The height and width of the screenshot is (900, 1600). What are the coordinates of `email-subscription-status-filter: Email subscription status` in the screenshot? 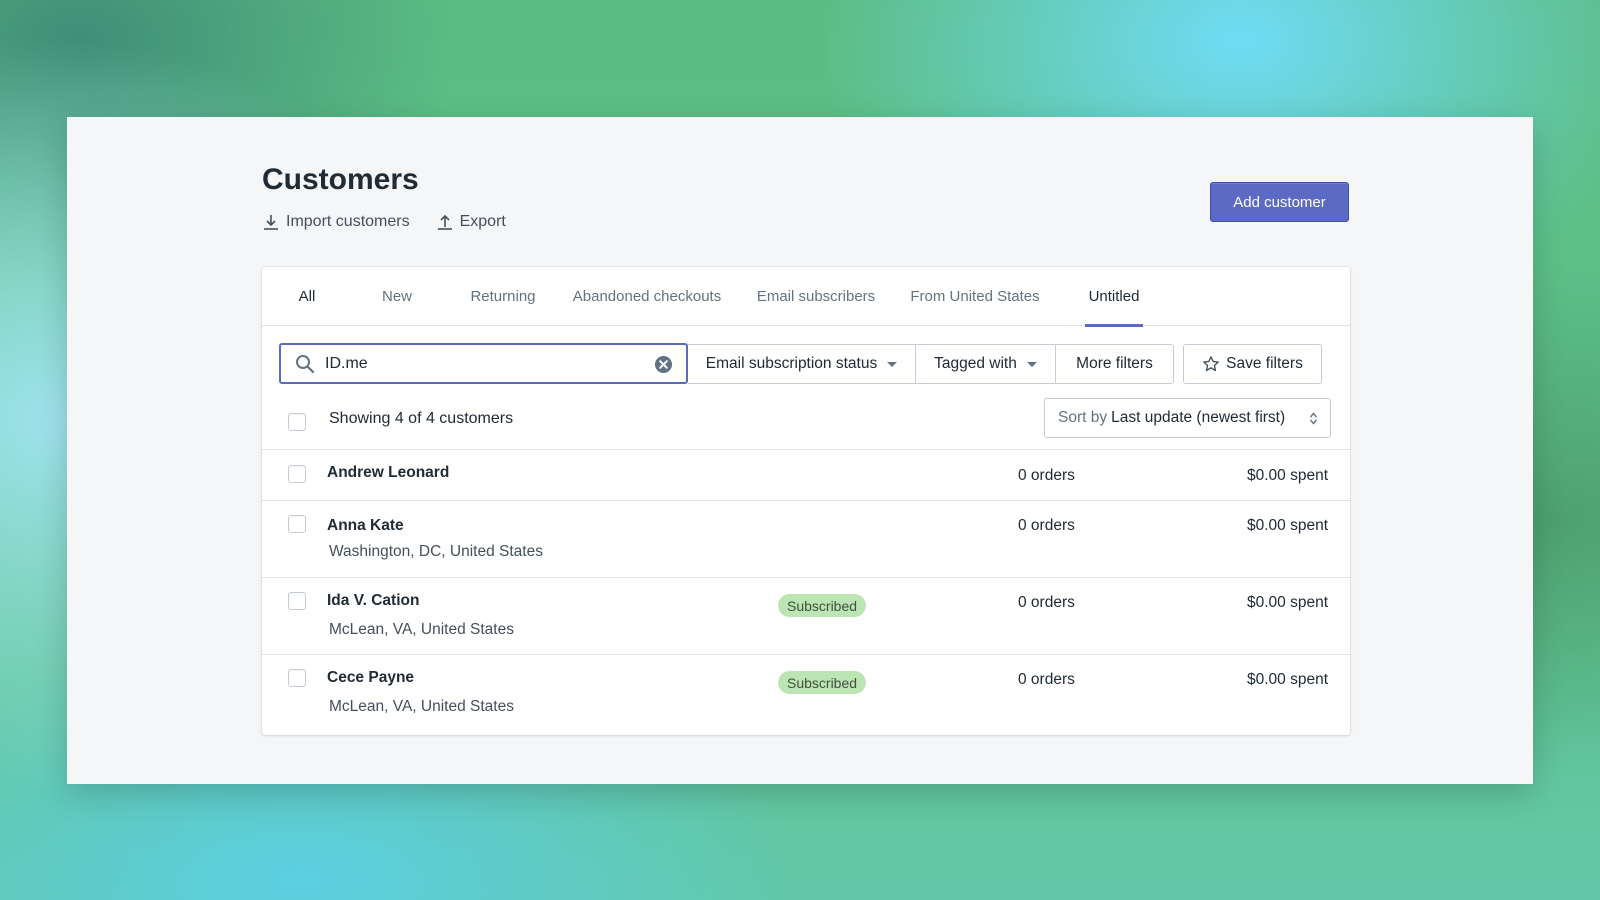 It's located at (802, 364).